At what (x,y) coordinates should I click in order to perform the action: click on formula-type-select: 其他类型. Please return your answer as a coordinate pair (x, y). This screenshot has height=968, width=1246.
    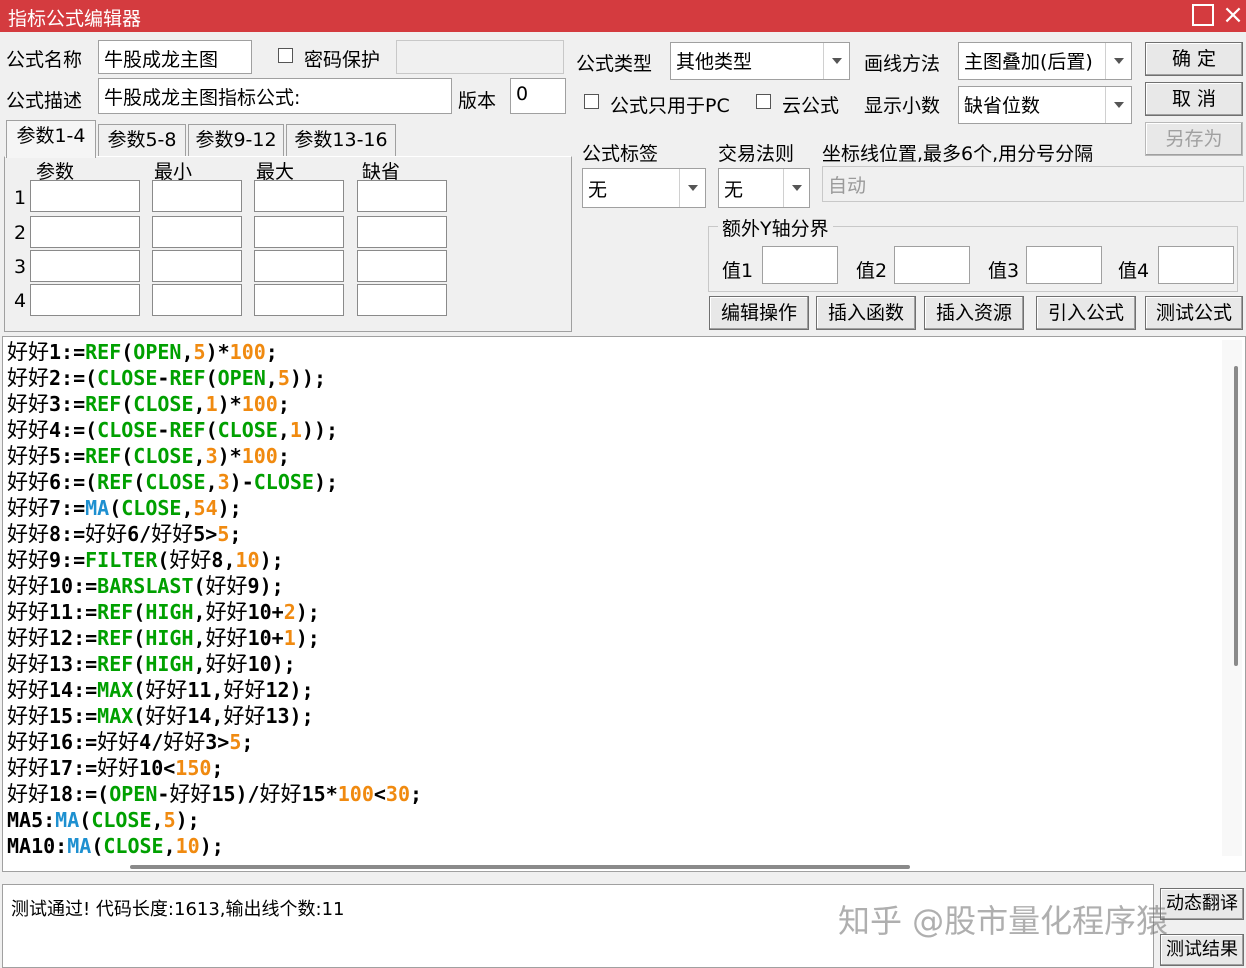
    Looking at the image, I should click on (760, 61).